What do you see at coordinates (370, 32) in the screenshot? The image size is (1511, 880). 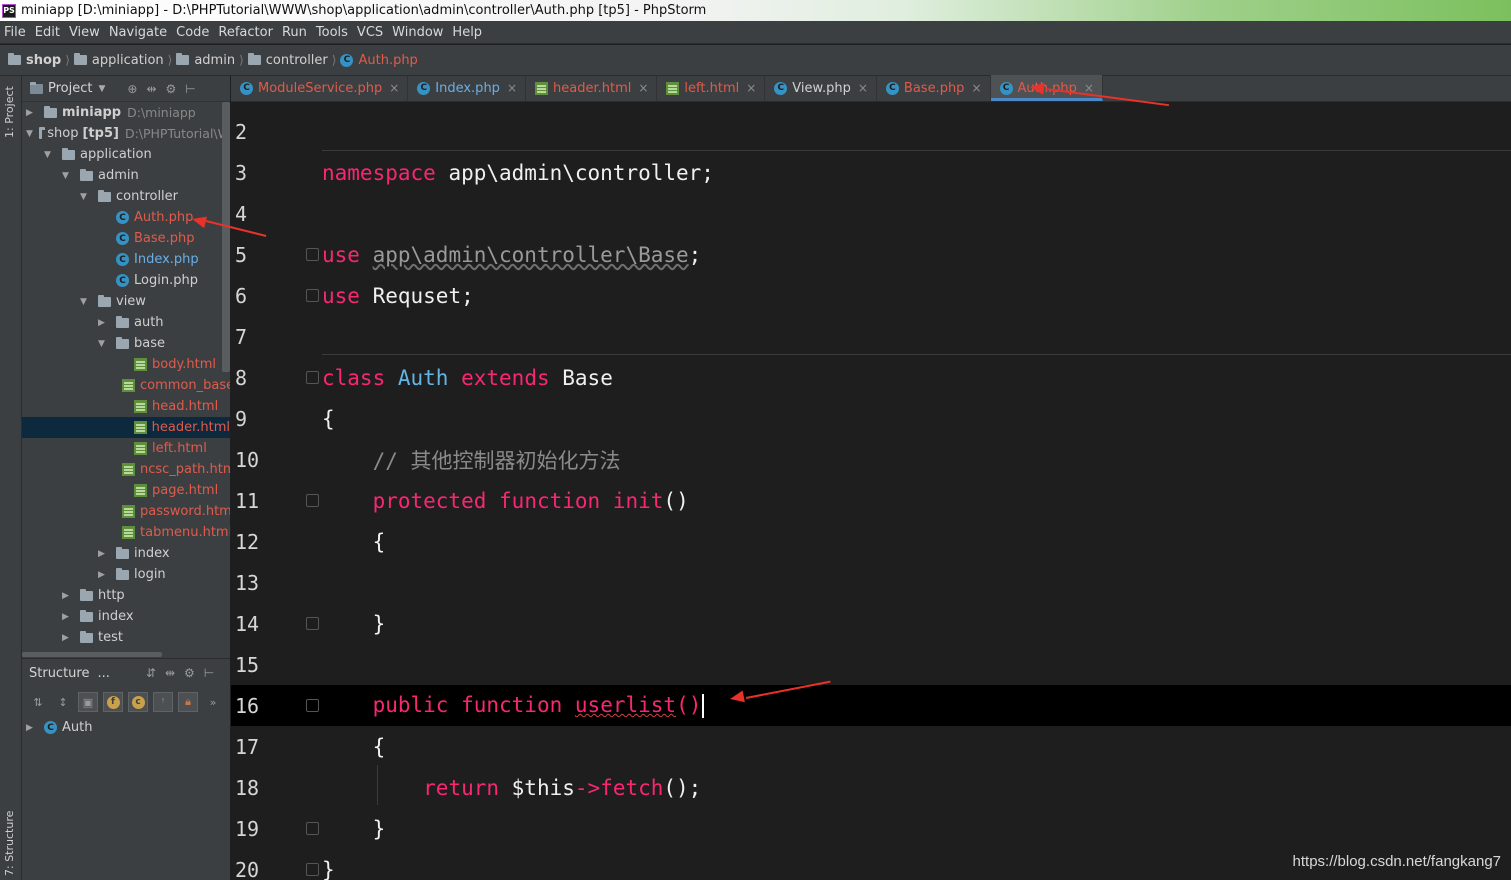 I see `menu-vcs: VCS` at bounding box center [370, 32].